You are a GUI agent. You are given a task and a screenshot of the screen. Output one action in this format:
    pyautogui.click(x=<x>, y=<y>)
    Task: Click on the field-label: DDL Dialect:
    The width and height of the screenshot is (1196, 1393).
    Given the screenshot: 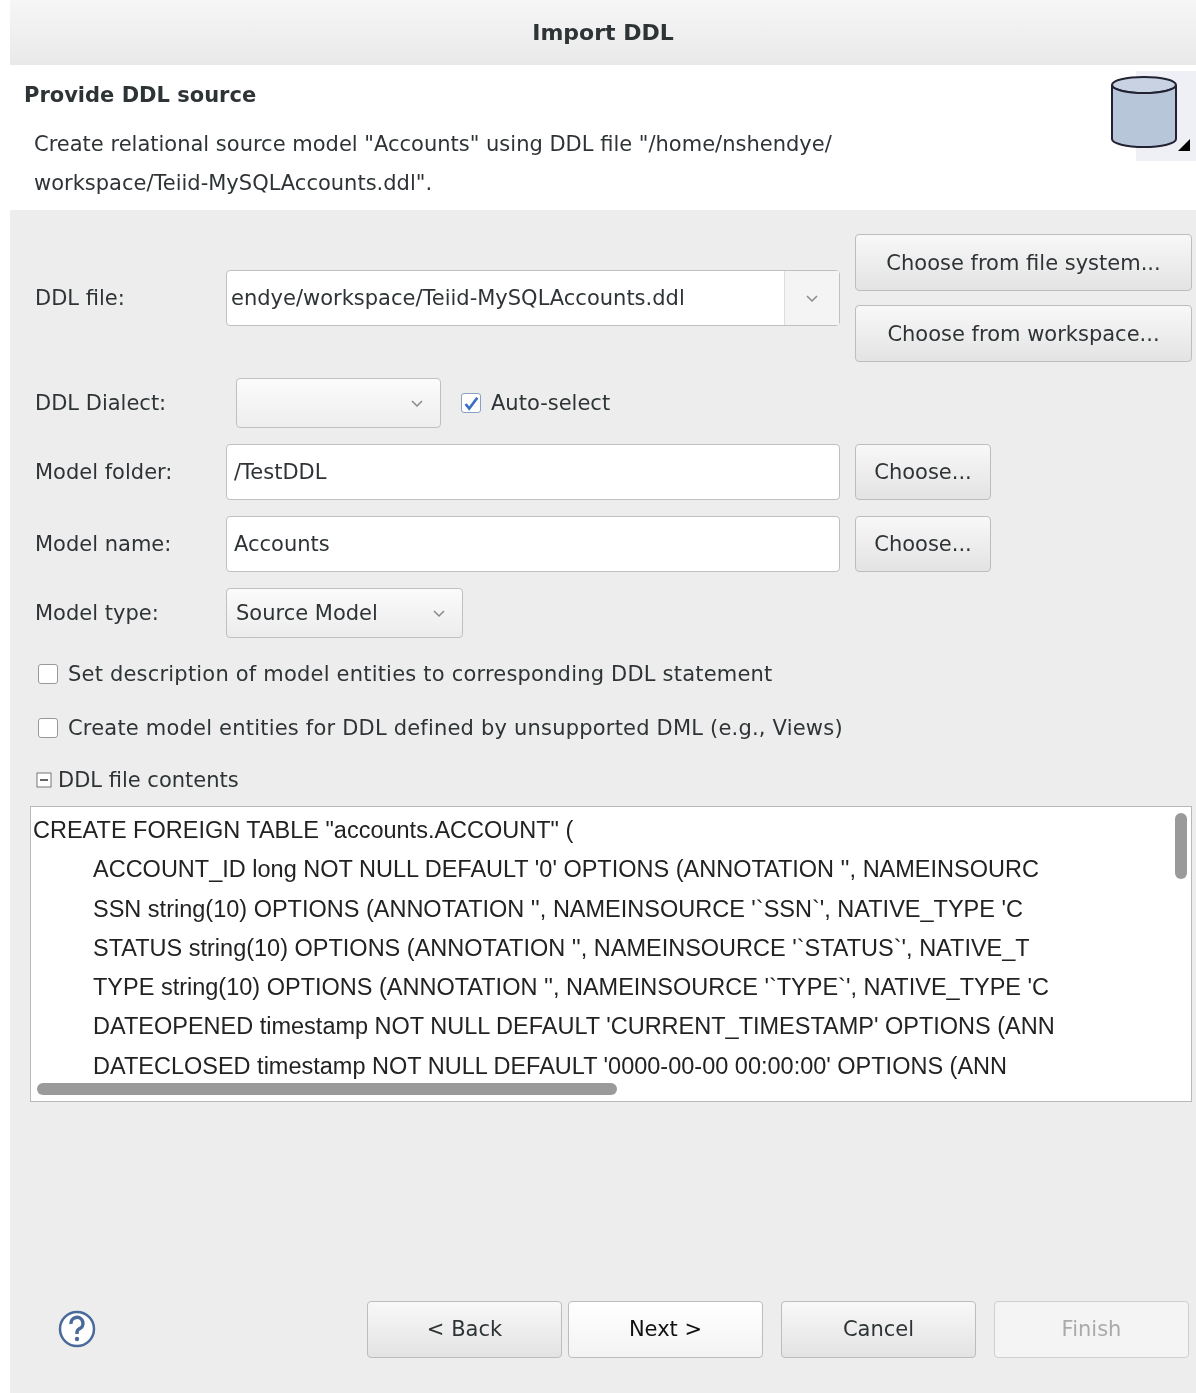 What is the action you would take?
    pyautogui.click(x=101, y=403)
    